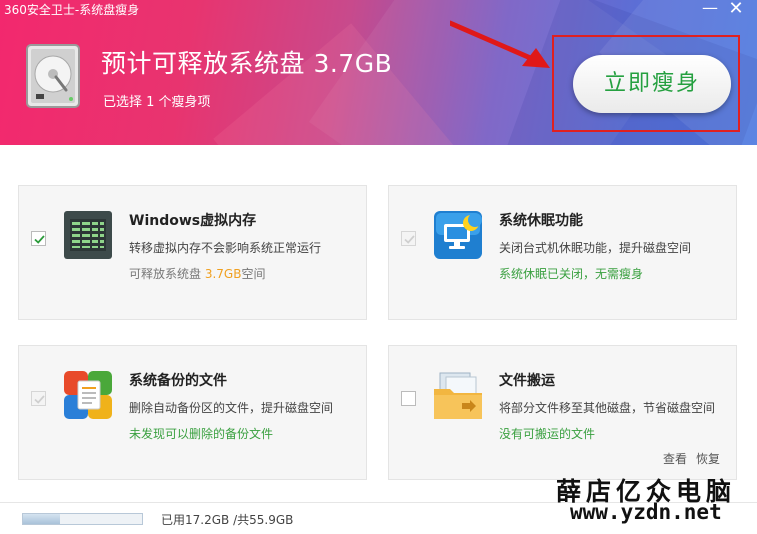 This screenshot has height=534, width=757. What do you see at coordinates (227, 520) in the screenshot?
I see `disk-usage-text: 已用17.2GB /共55.9GB` at bounding box center [227, 520].